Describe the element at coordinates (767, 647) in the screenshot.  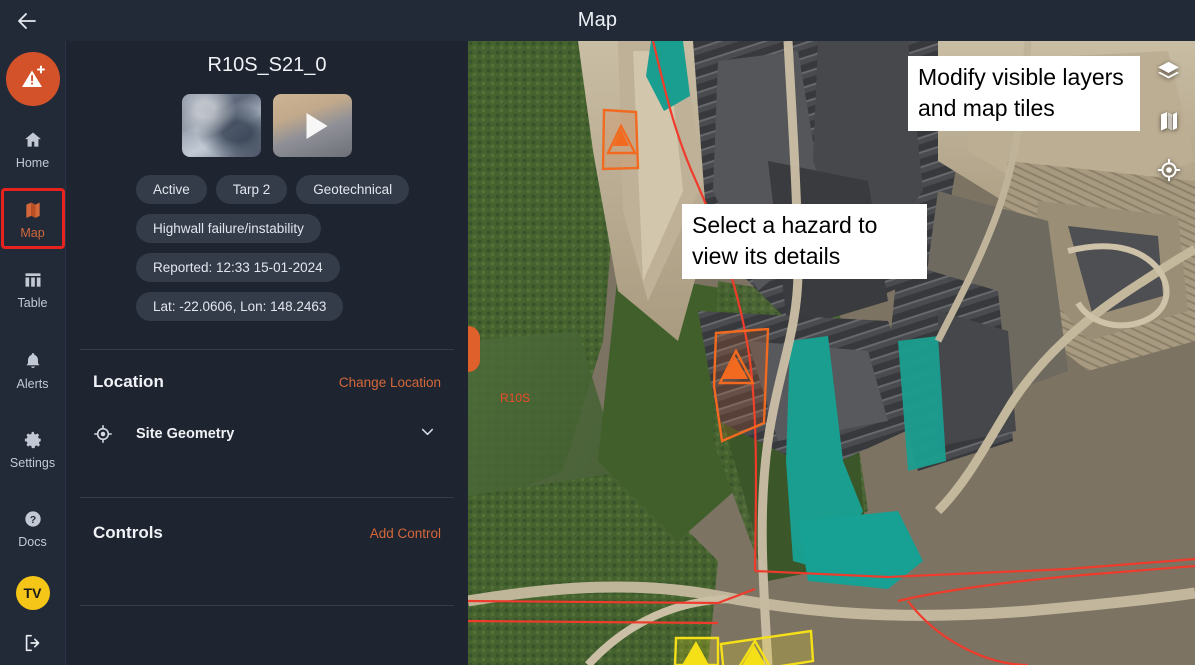
I see `hazard-polygon-yellow-right` at that location.